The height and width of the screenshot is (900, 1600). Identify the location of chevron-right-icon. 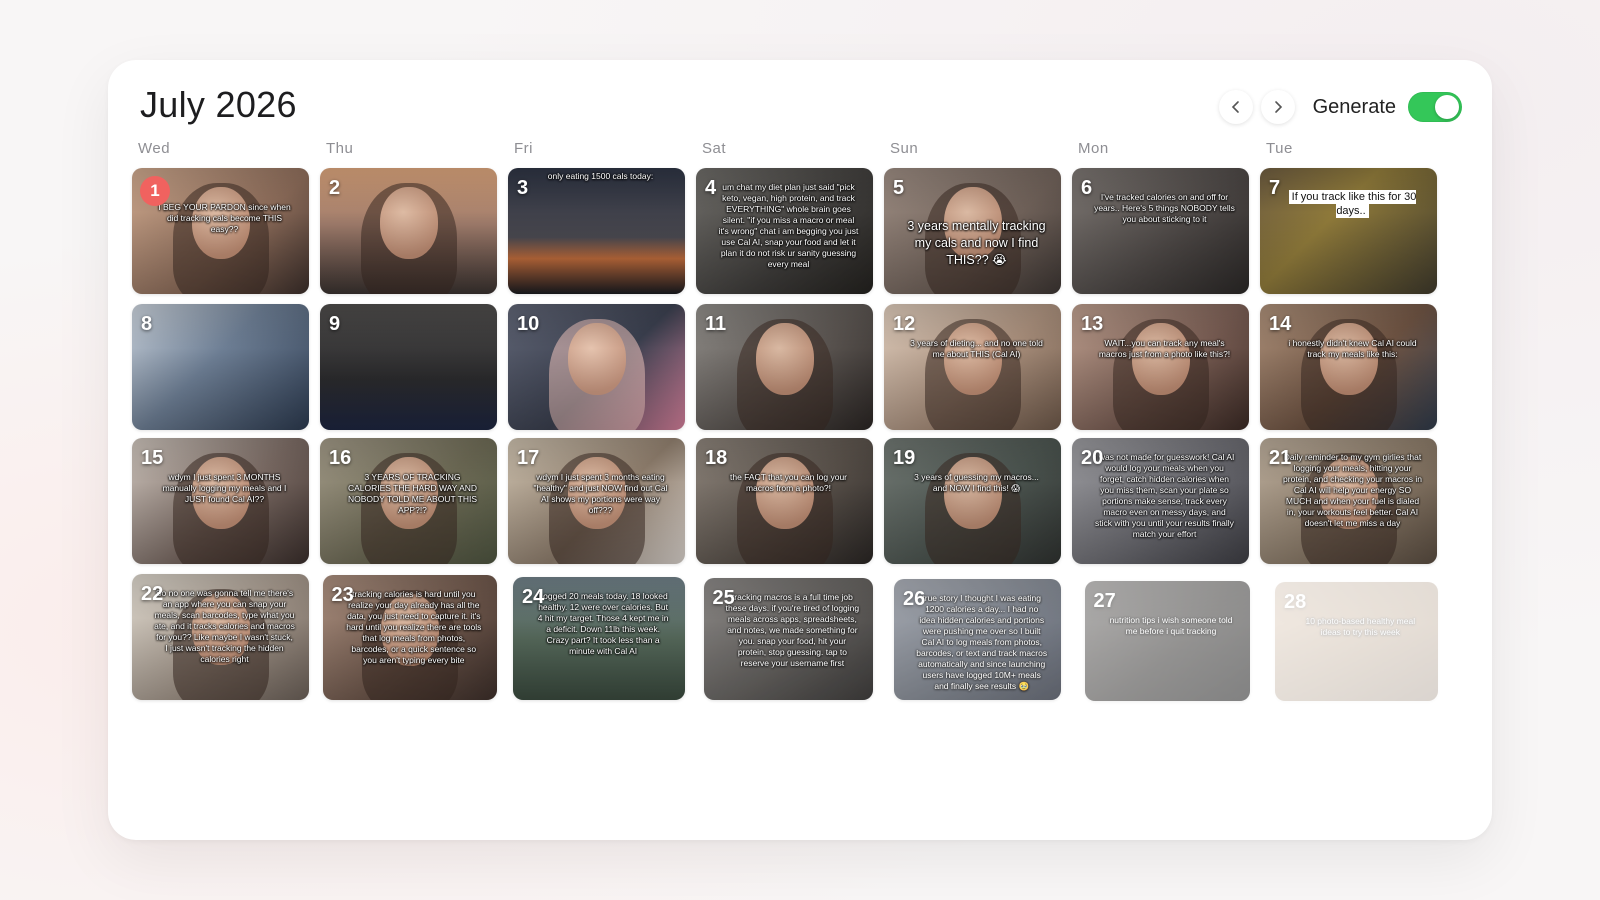
(1278, 107).